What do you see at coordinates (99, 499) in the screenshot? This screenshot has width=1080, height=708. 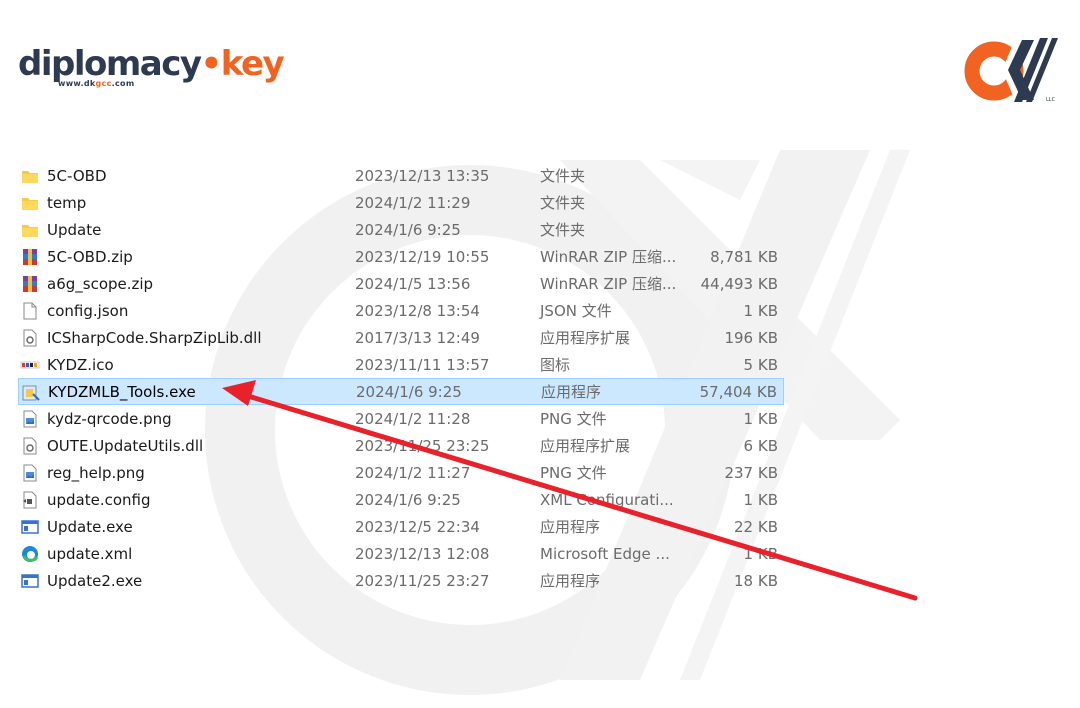 I see `file-name: update.config` at bounding box center [99, 499].